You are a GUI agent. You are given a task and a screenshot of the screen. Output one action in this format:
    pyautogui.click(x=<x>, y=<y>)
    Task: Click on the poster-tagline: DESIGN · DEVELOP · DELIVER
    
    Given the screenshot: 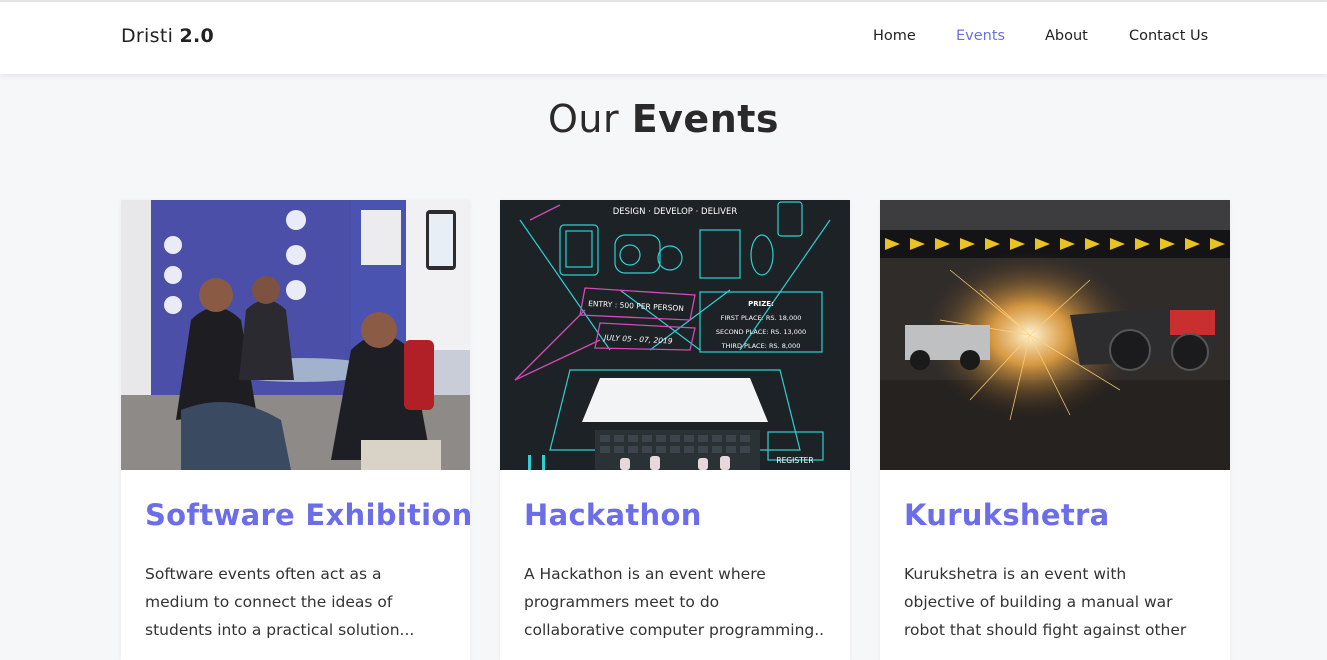 What is the action you would take?
    pyautogui.click(x=675, y=212)
    